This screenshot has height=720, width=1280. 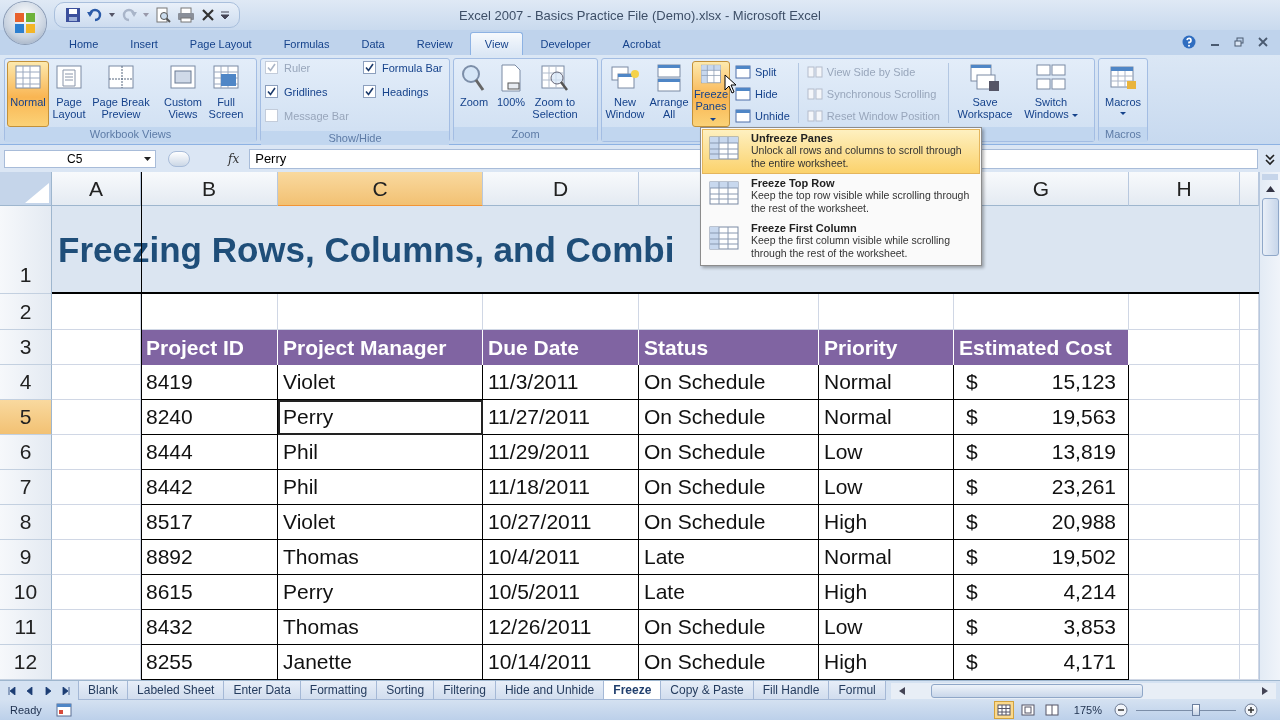 I want to click on group-label: Zoom, so click(x=525, y=134).